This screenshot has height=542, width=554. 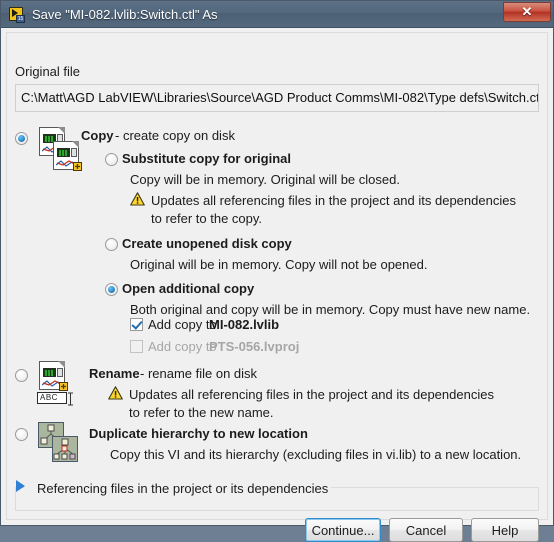 What do you see at coordinates (52, 398) in the screenshot?
I see `rename-tag-text: ABC` at bounding box center [52, 398].